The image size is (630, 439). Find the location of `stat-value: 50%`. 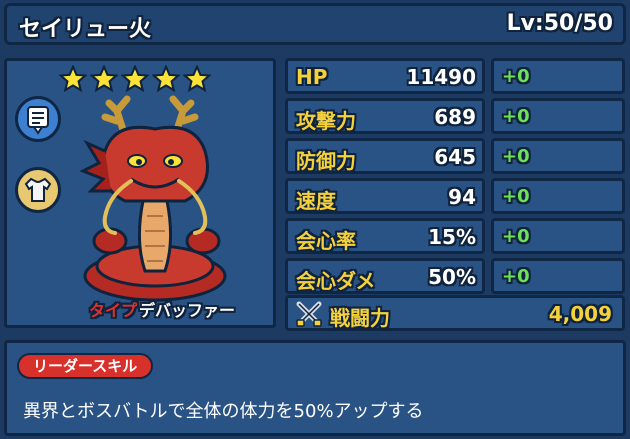

stat-value: 50% is located at coordinates (452, 277).